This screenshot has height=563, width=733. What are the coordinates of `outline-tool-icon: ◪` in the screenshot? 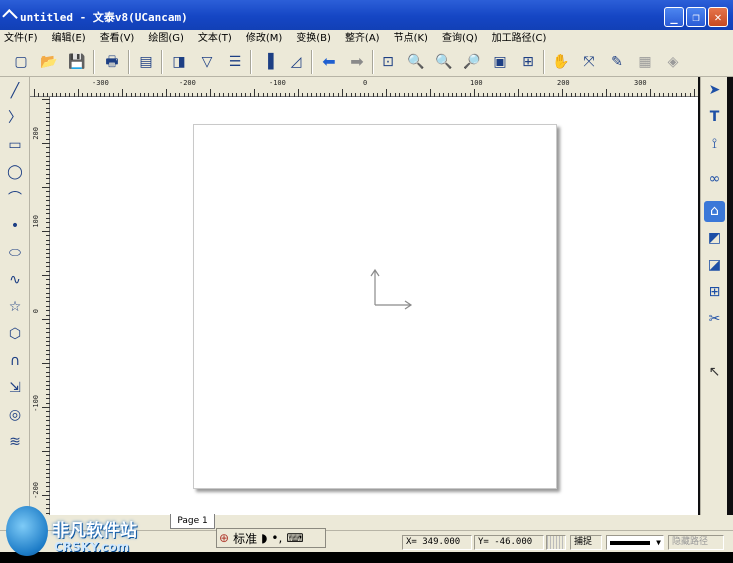 It's located at (714, 265).